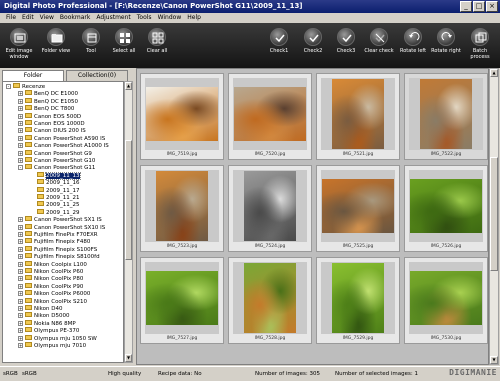  What do you see at coordinates (313, 46) in the screenshot?
I see `check2-button: Check2` at bounding box center [313, 46].